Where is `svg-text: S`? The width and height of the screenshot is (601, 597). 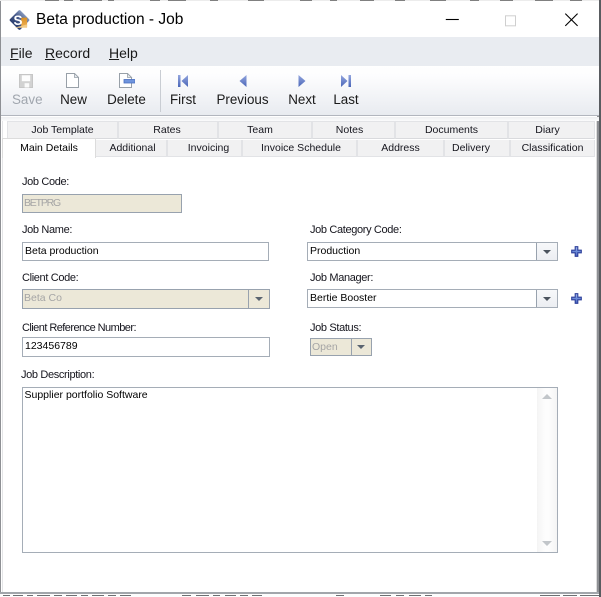
svg-text: S is located at coordinates (17, 20).